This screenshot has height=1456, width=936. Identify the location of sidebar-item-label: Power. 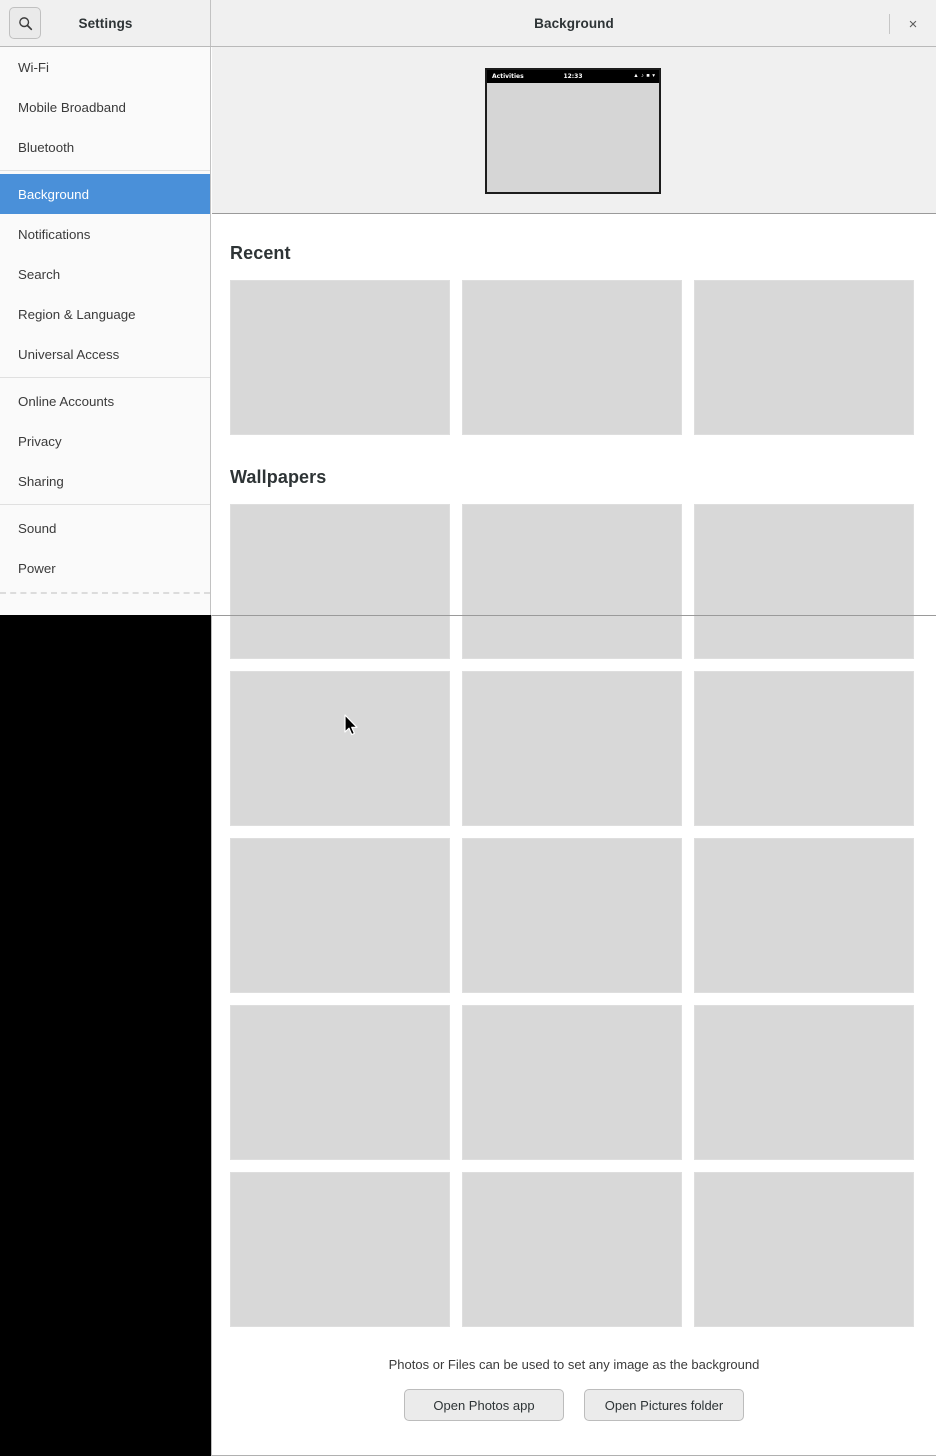
(37, 568).